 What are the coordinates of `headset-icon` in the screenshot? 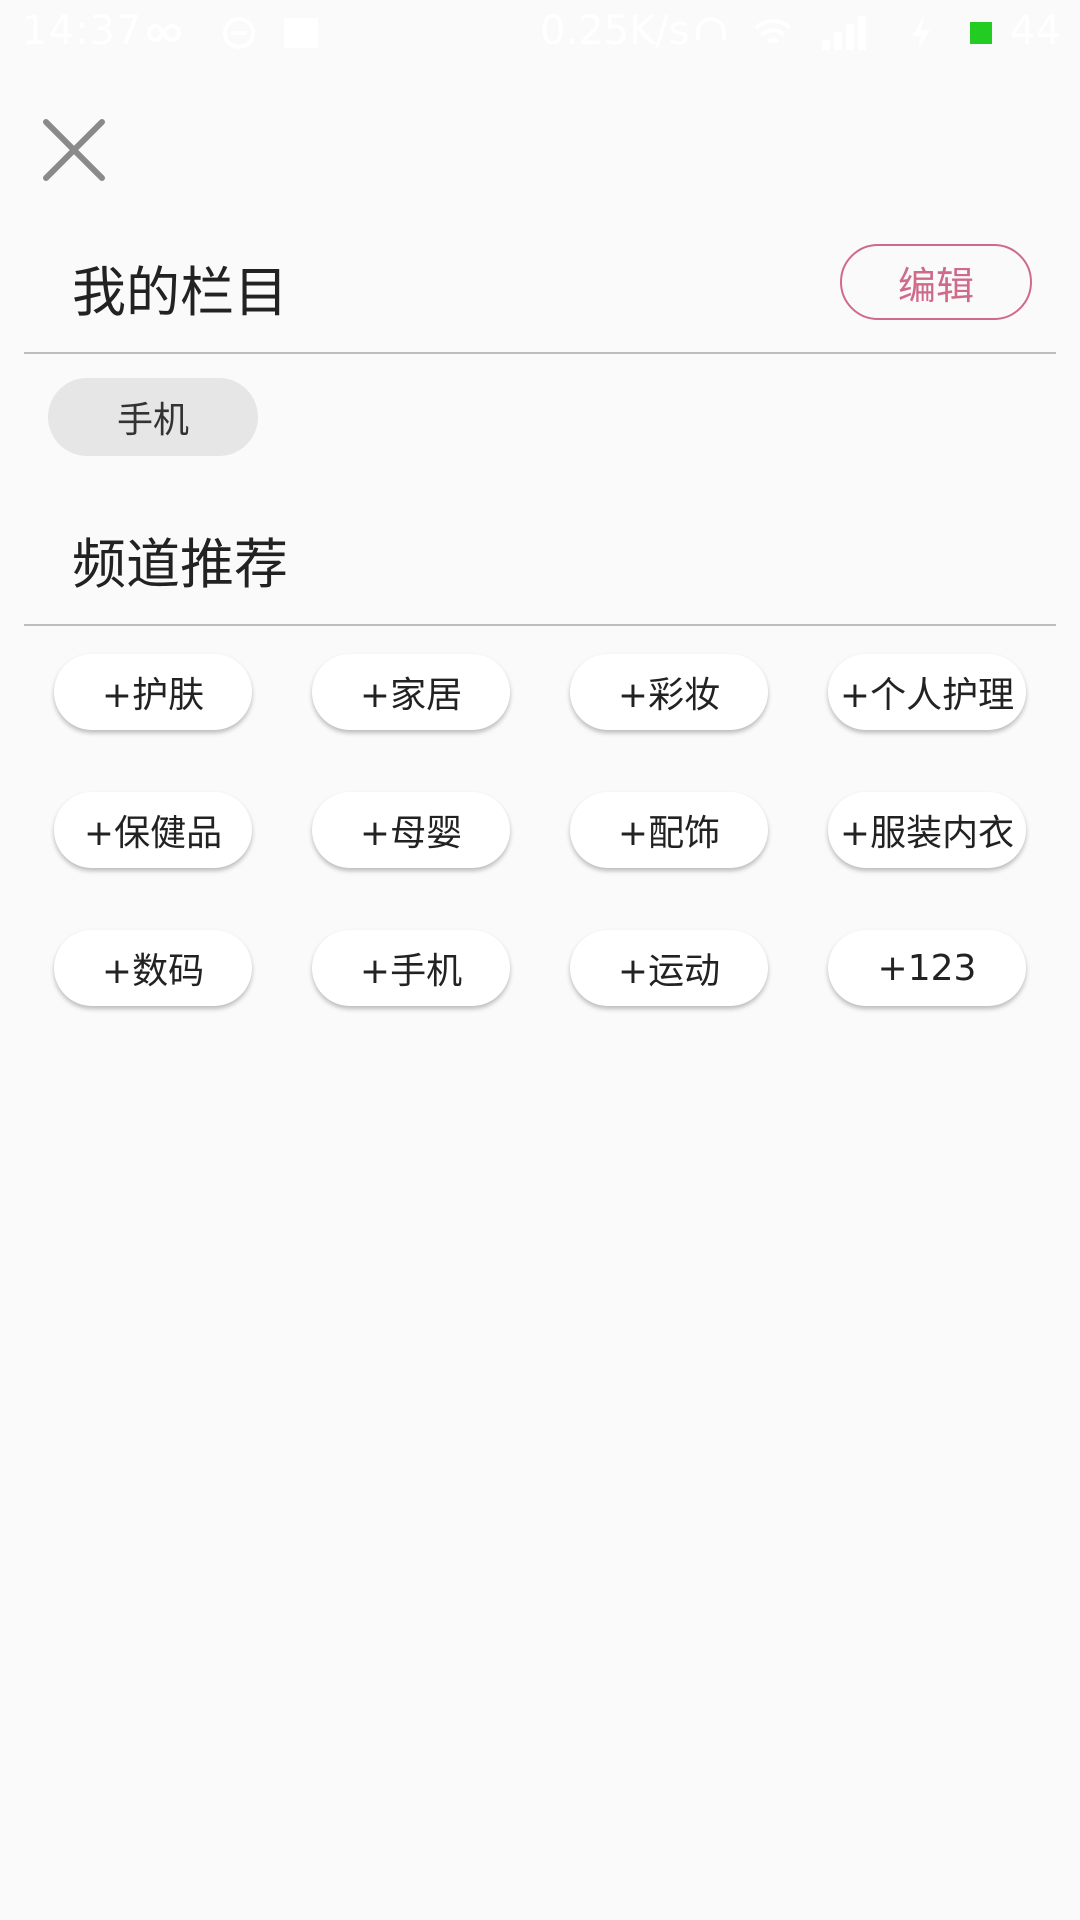 It's located at (711, 28).